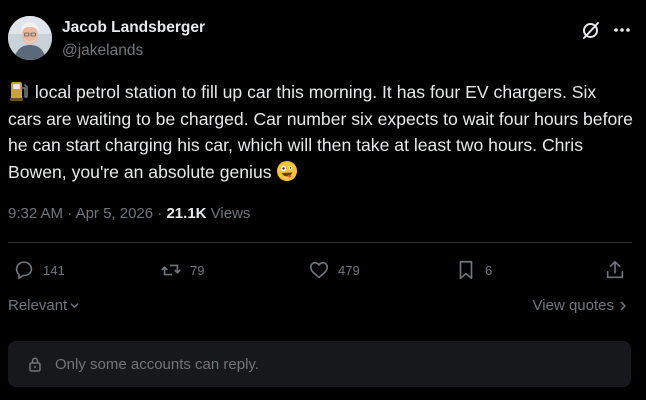  I want to click on grok-icon, so click(591, 30).